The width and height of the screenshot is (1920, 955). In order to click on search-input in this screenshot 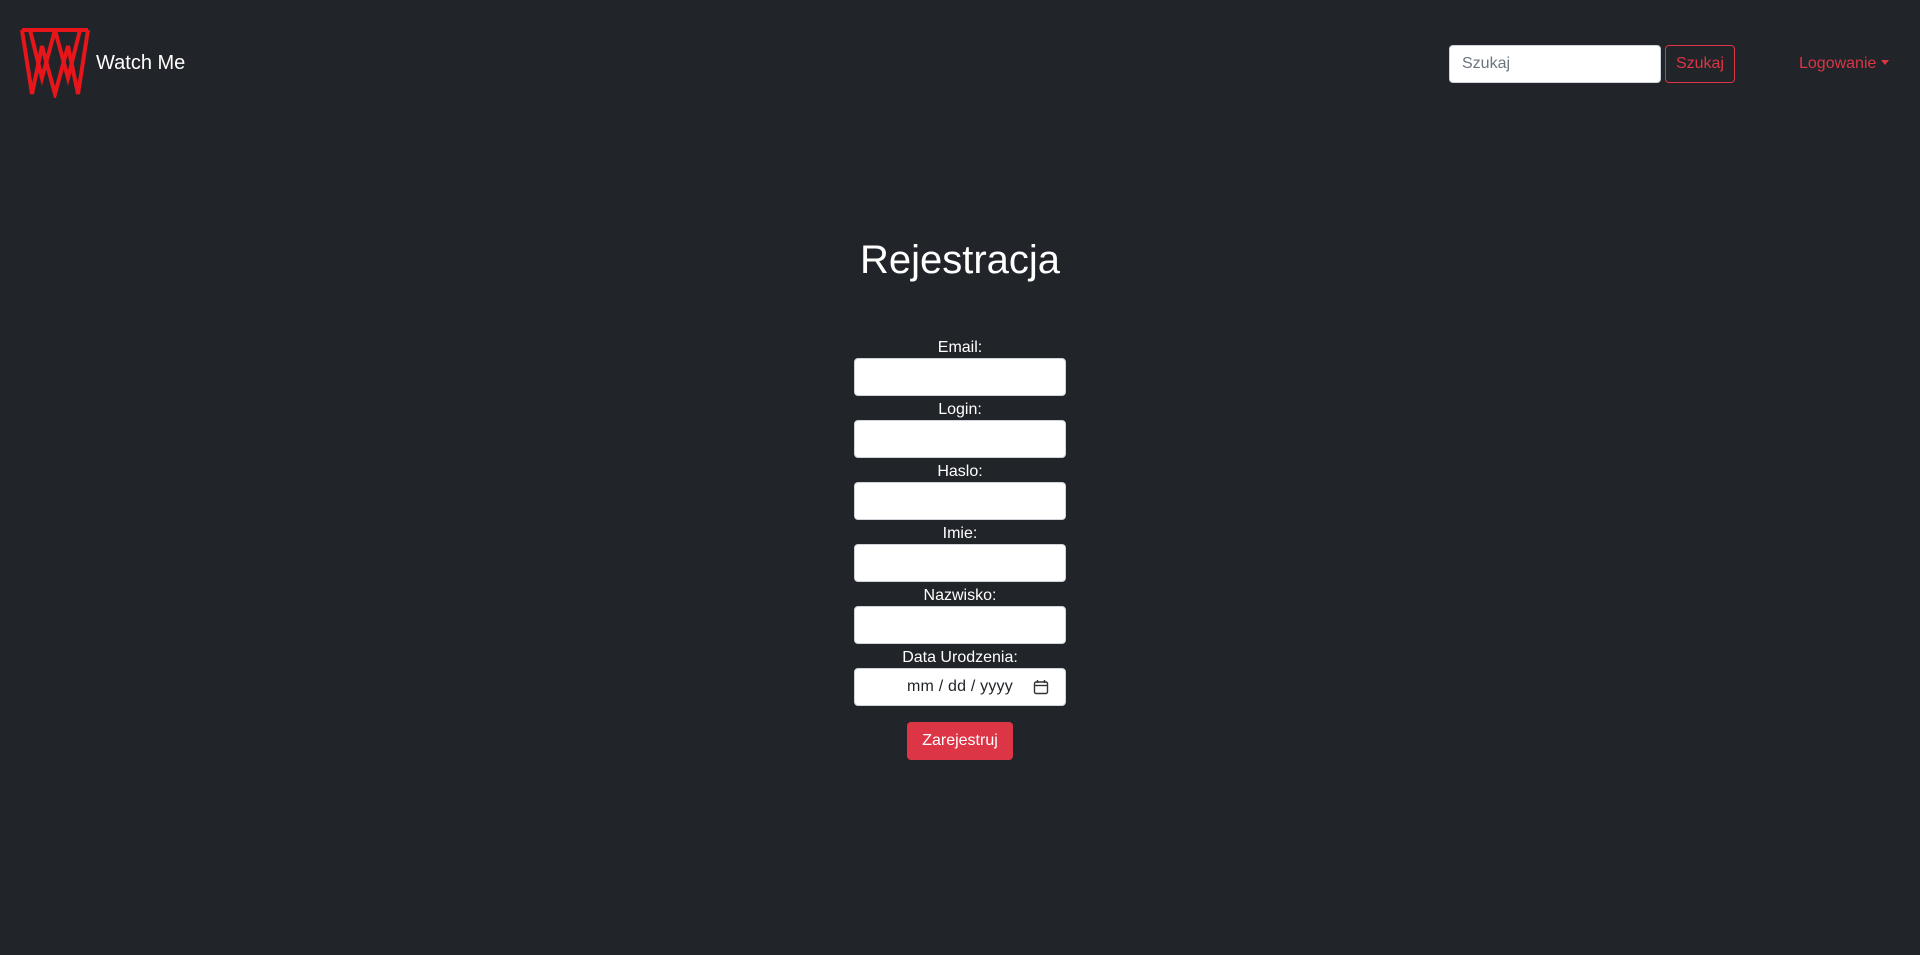, I will do `click(1555, 64)`.